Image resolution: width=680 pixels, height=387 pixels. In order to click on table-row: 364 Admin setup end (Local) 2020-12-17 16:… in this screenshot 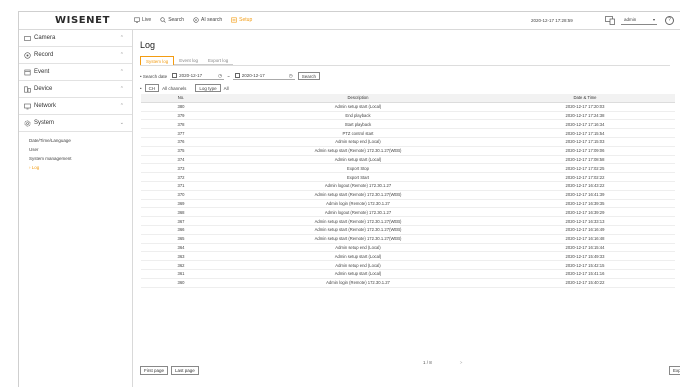, I will do `click(408, 248)`.